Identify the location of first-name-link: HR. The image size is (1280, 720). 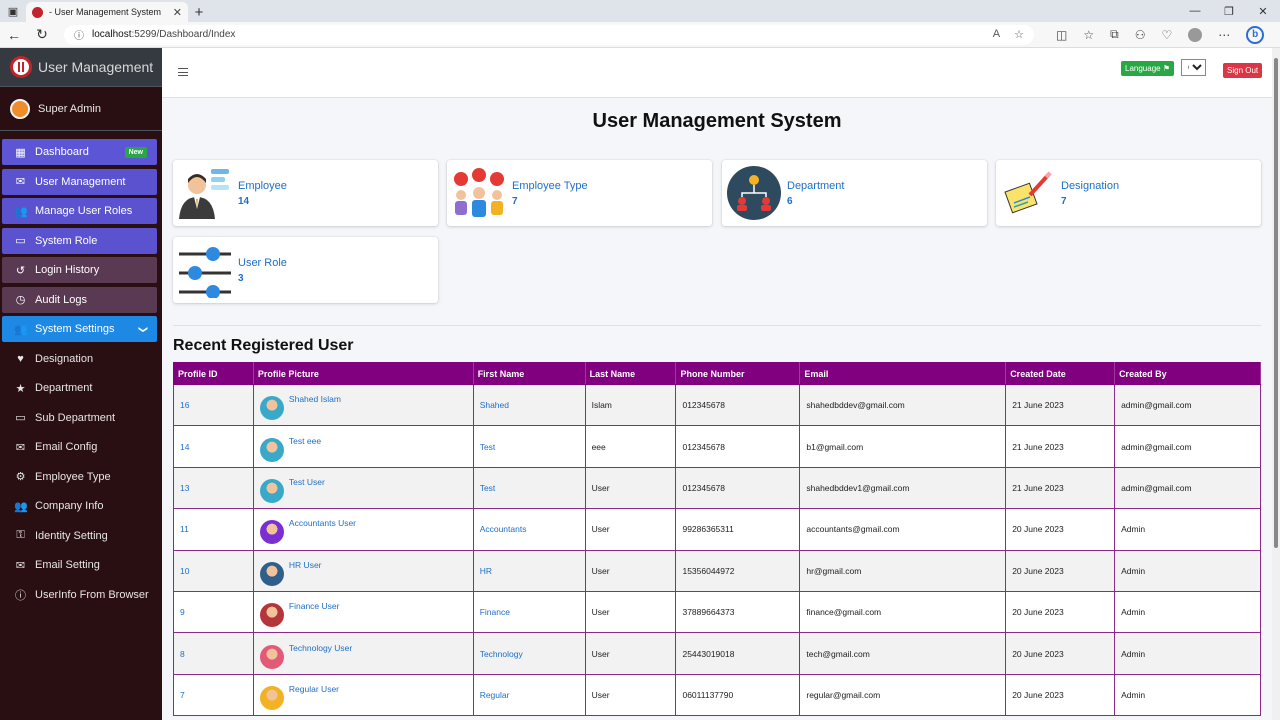
(529, 570).